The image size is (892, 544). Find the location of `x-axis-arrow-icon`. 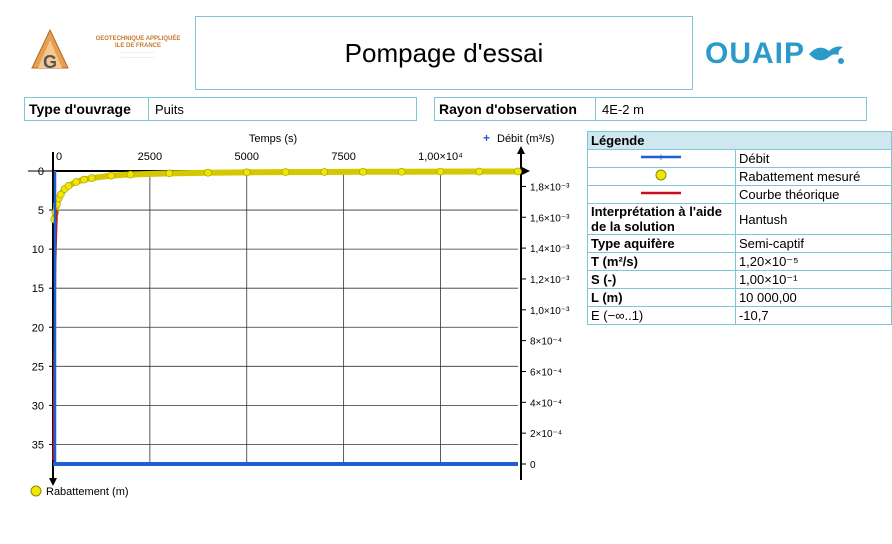

x-axis-arrow-icon is located at coordinates (526, 171).